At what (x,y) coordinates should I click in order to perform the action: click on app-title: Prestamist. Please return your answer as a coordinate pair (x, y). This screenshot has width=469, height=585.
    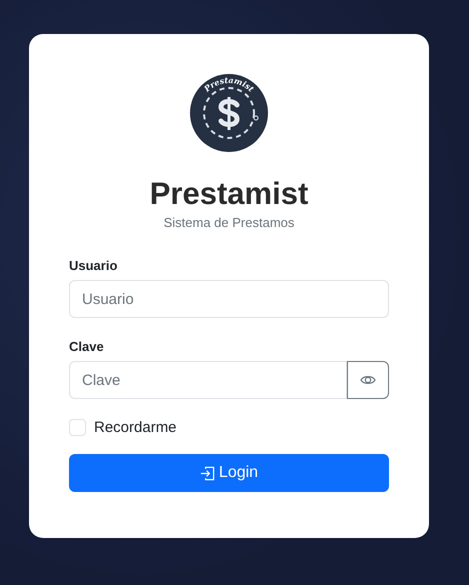
    Looking at the image, I should click on (229, 193).